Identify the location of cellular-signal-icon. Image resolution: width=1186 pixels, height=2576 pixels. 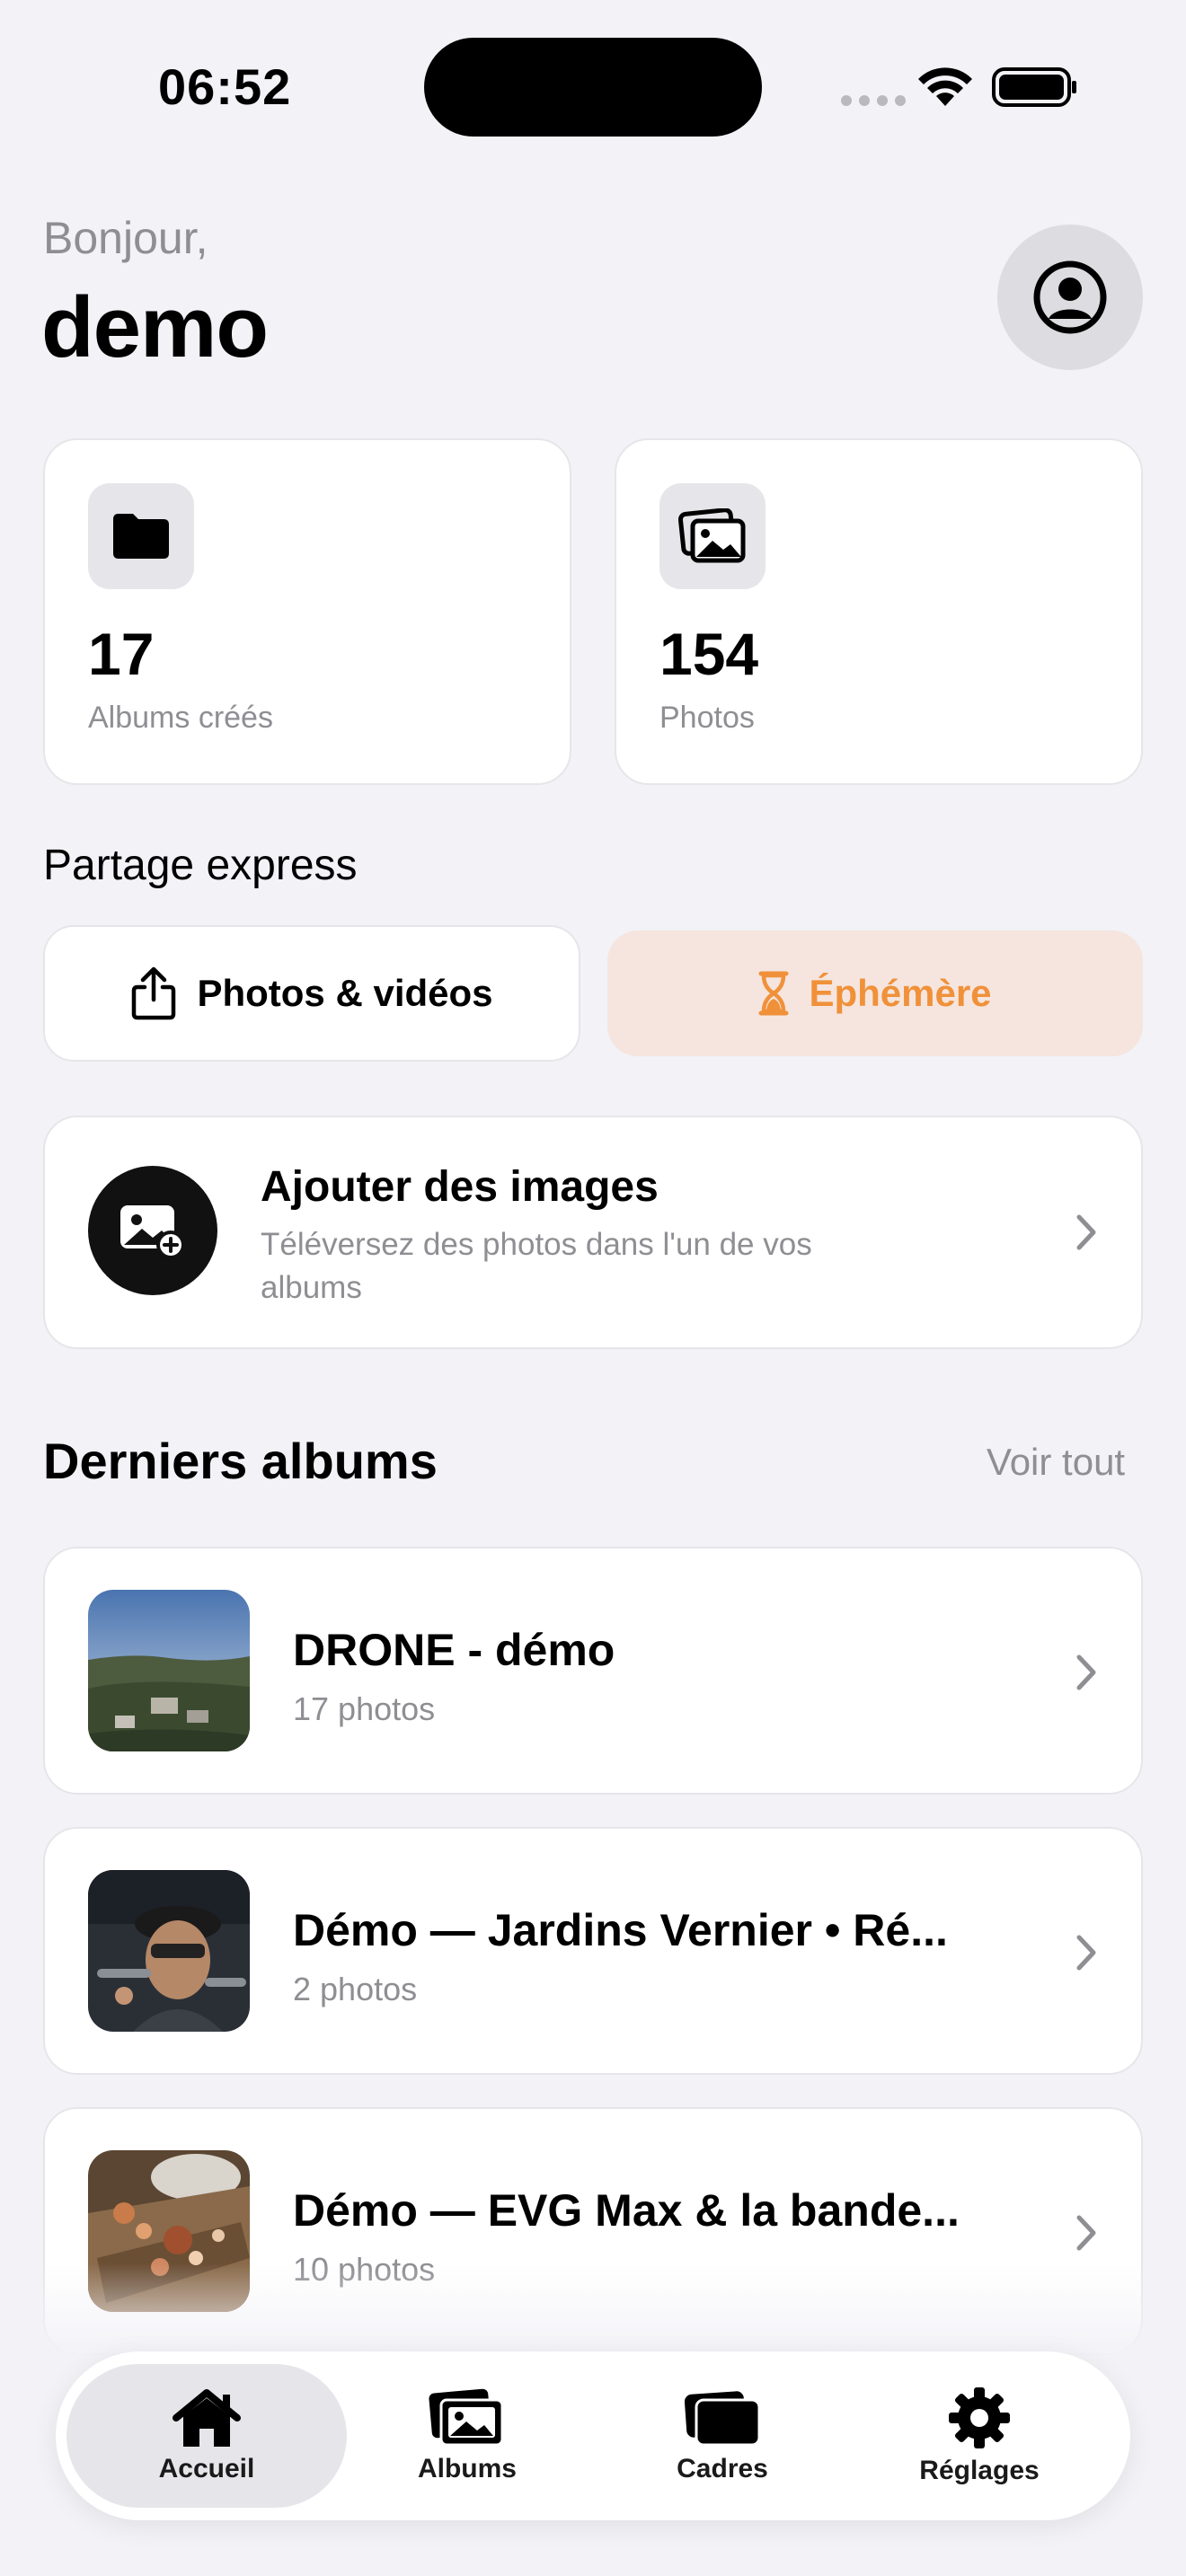
(873, 100).